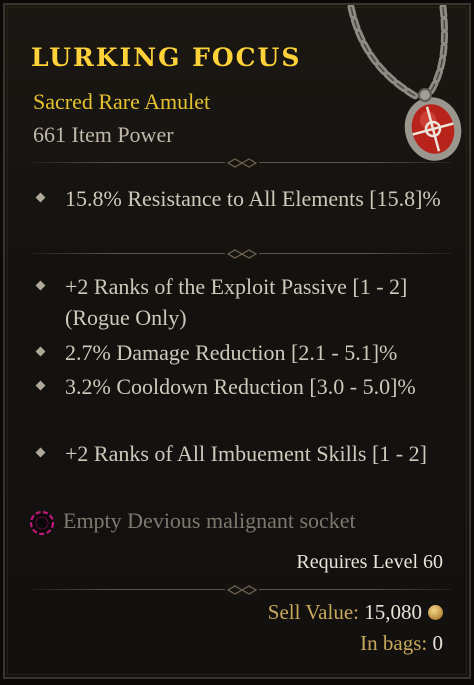 This screenshot has height=685, width=474. What do you see at coordinates (313, 612) in the screenshot?
I see `sell-value-label: Sell Value:` at bounding box center [313, 612].